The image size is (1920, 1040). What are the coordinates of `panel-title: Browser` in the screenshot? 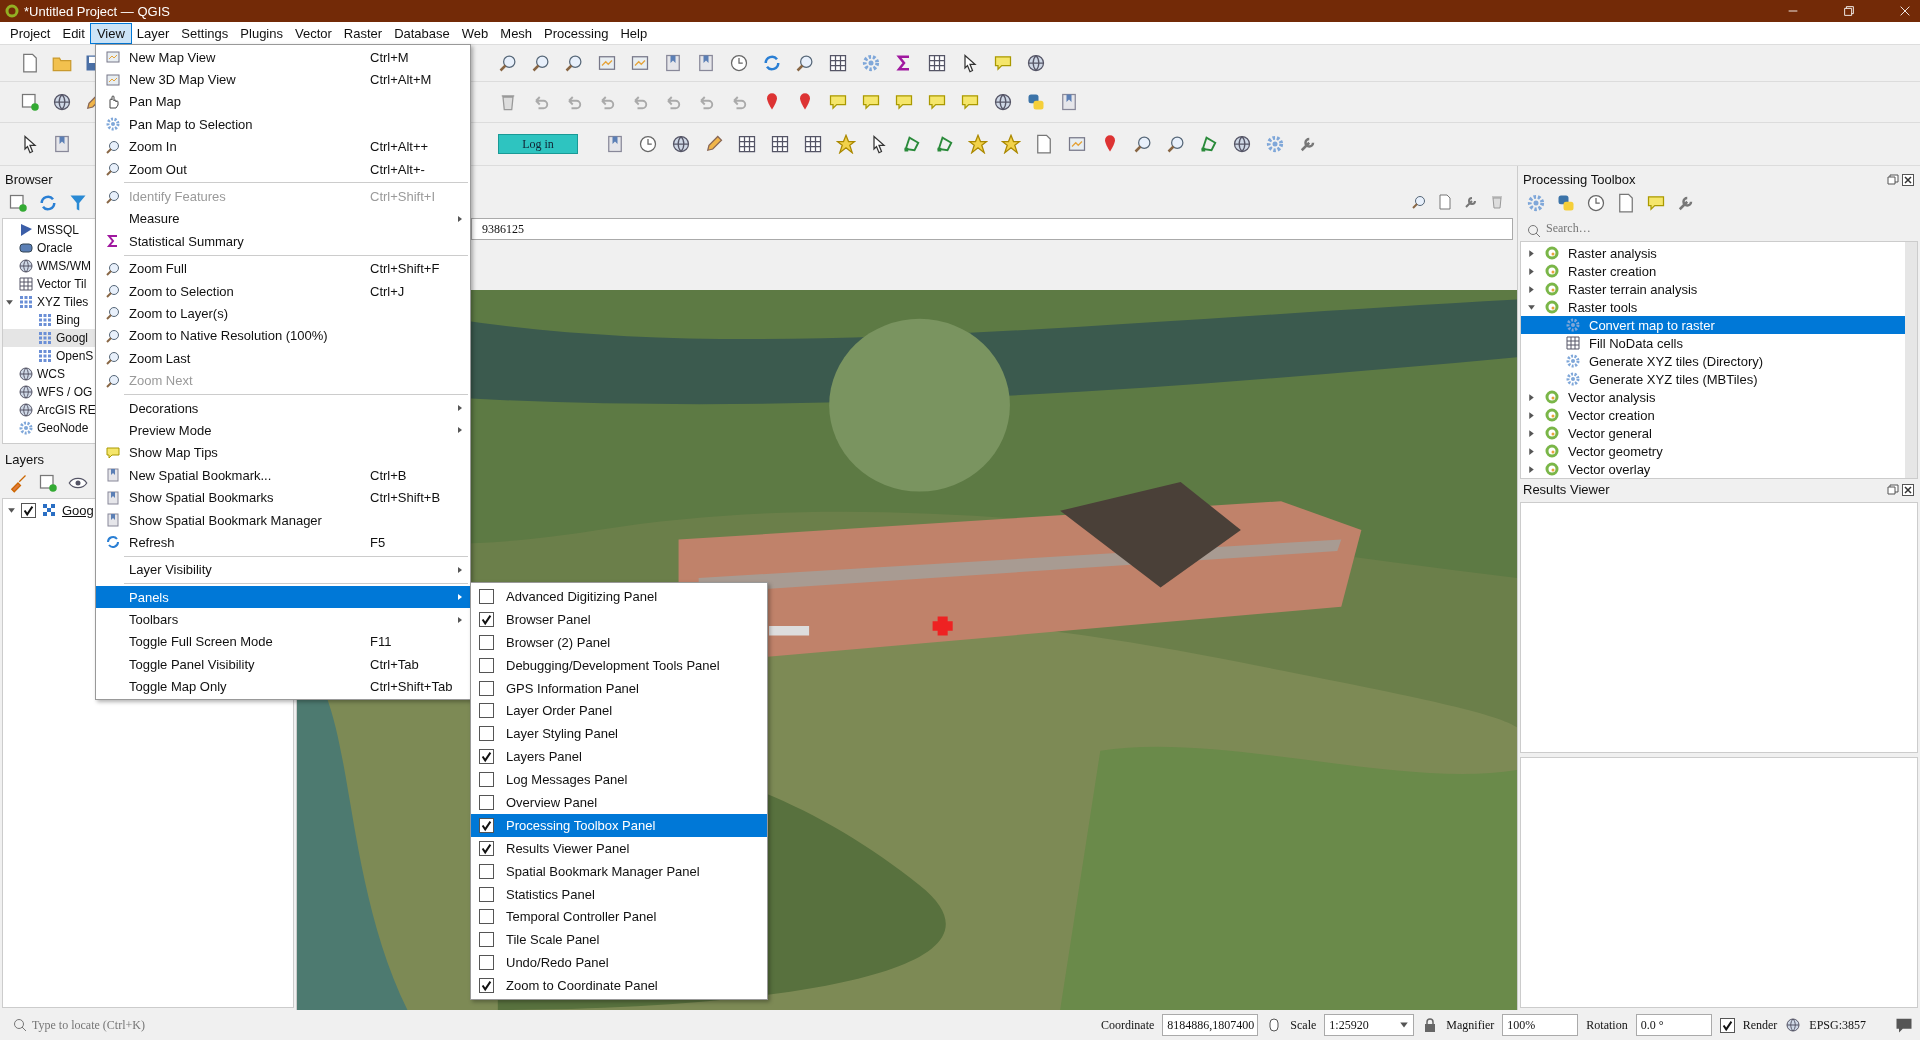 It's located at (29, 179).